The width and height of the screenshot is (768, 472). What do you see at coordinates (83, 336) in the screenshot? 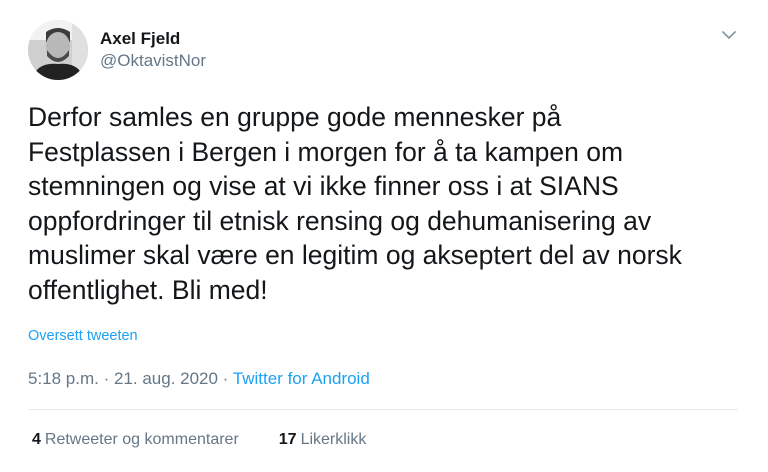
I see `translate-tweet-link: Oversett tweeten` at bounding box center [83, 336].